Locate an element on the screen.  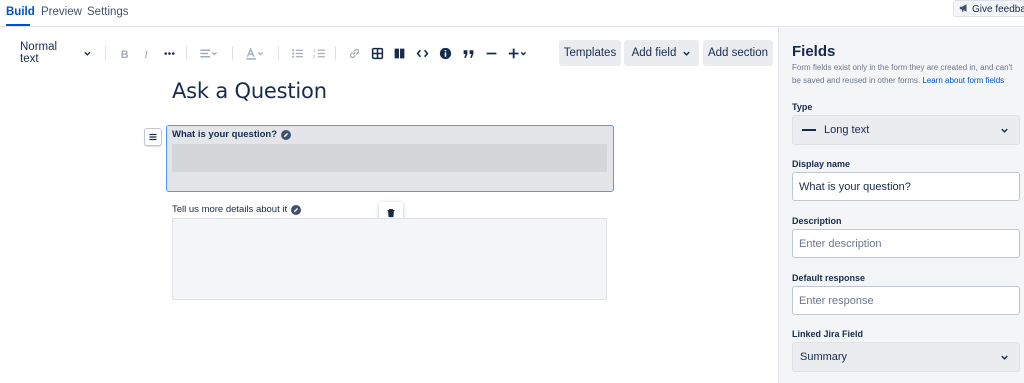
info-panel-button is located at coordinates (445, 53).